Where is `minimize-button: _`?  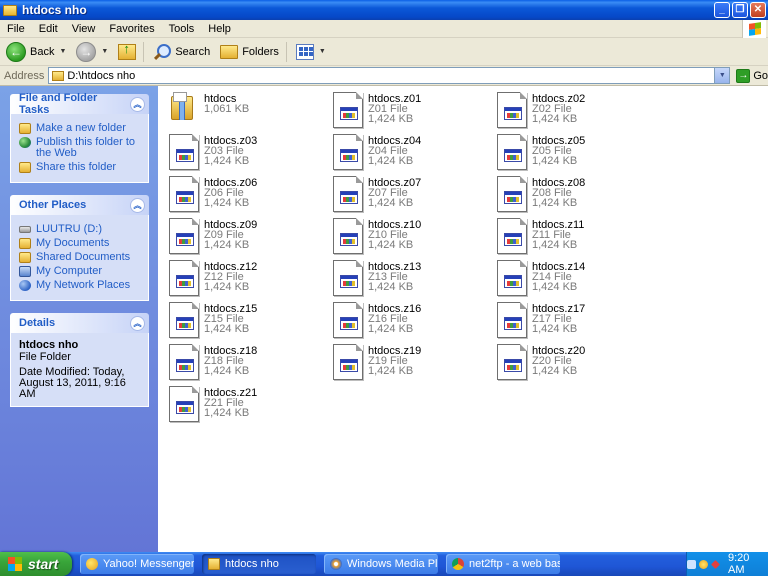
minimize-button: _ is located at coordinates (722, 10).